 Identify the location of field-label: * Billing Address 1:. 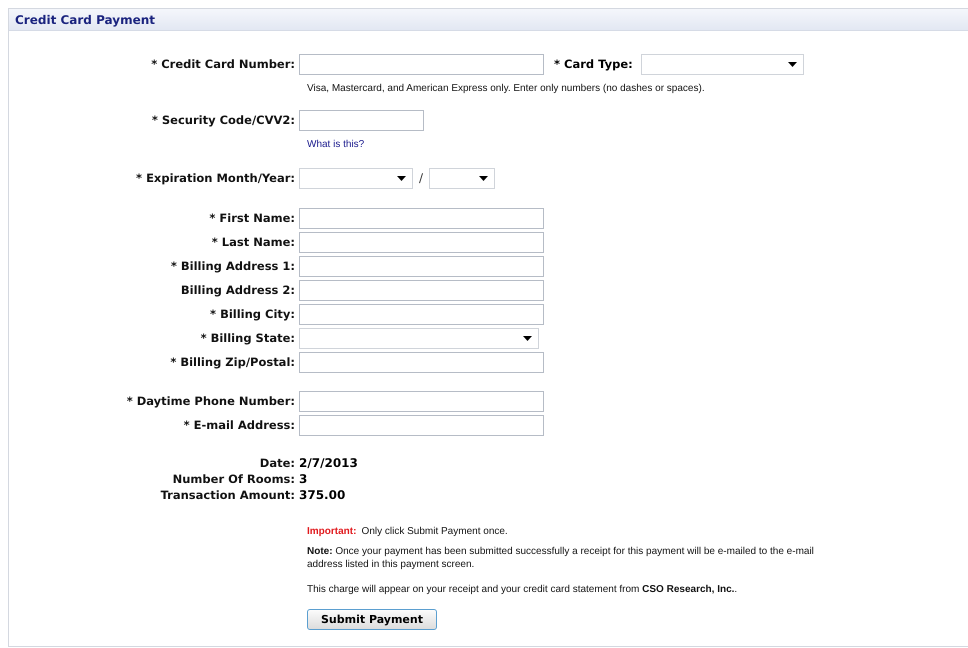
(233, 266).